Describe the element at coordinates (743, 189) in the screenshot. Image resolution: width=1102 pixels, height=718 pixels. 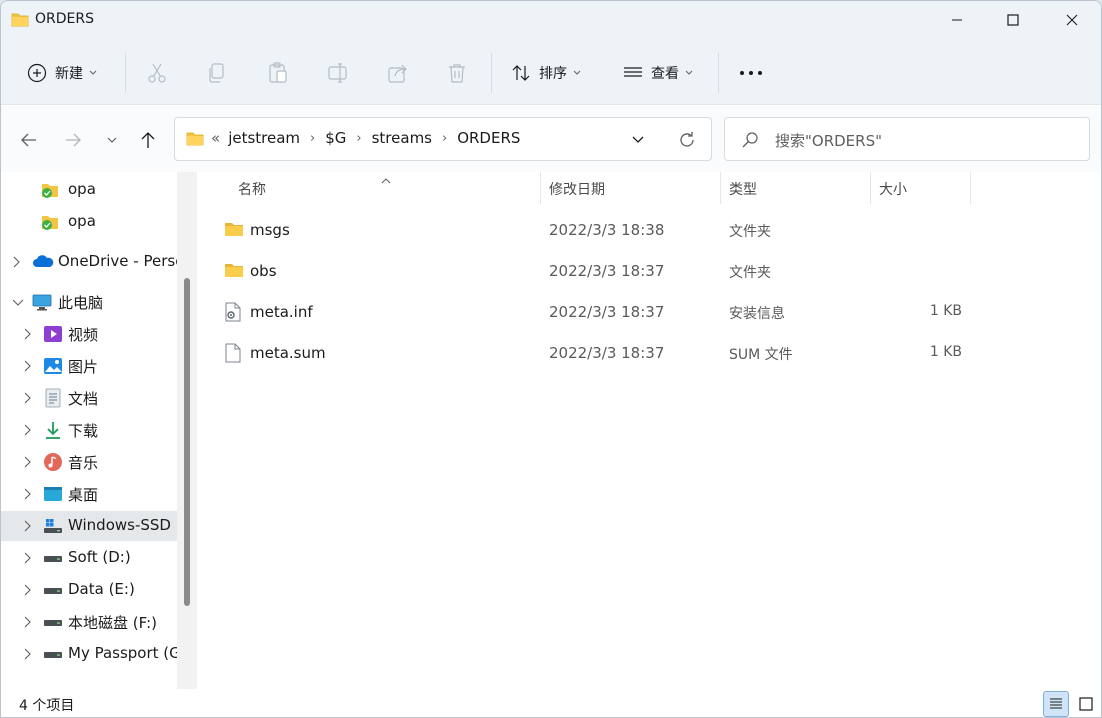
I see `column-header-type: 类型` at that location.